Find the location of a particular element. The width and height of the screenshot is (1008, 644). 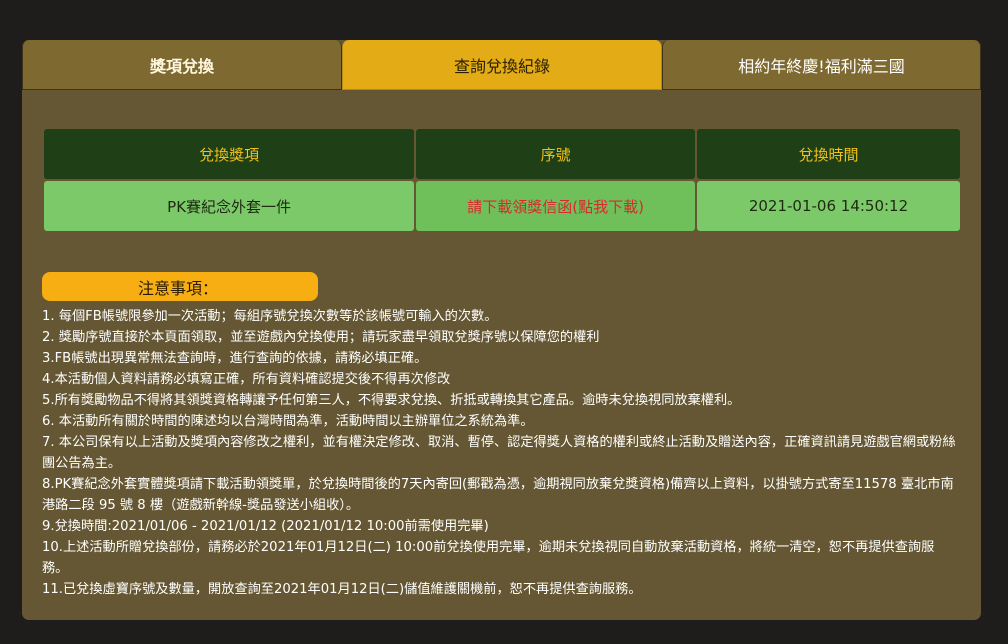

list-item: 3.FB帳號出現異常無法查詢時，進行查詢的依據，請務必填正確。 is located at coordinates (235, 358).